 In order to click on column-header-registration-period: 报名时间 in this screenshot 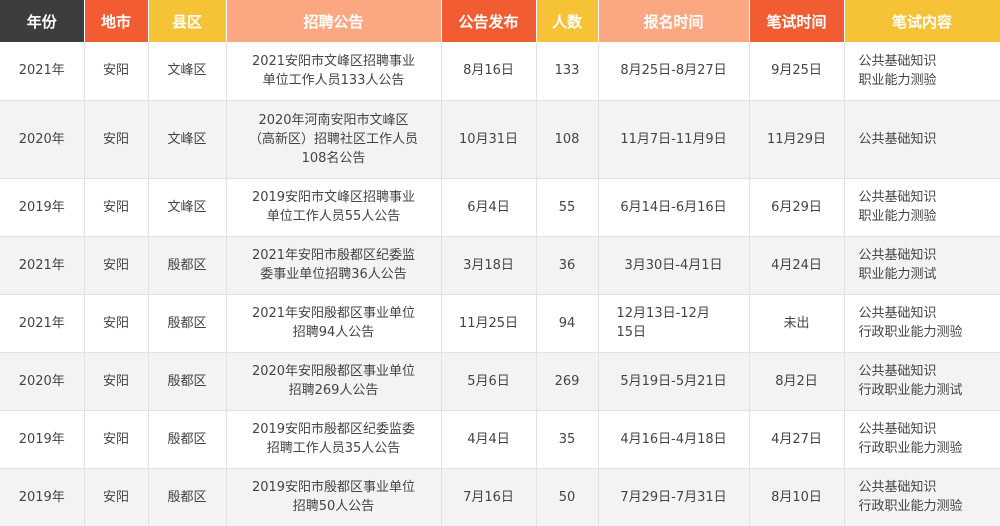, I will do `click(674, 21)`.